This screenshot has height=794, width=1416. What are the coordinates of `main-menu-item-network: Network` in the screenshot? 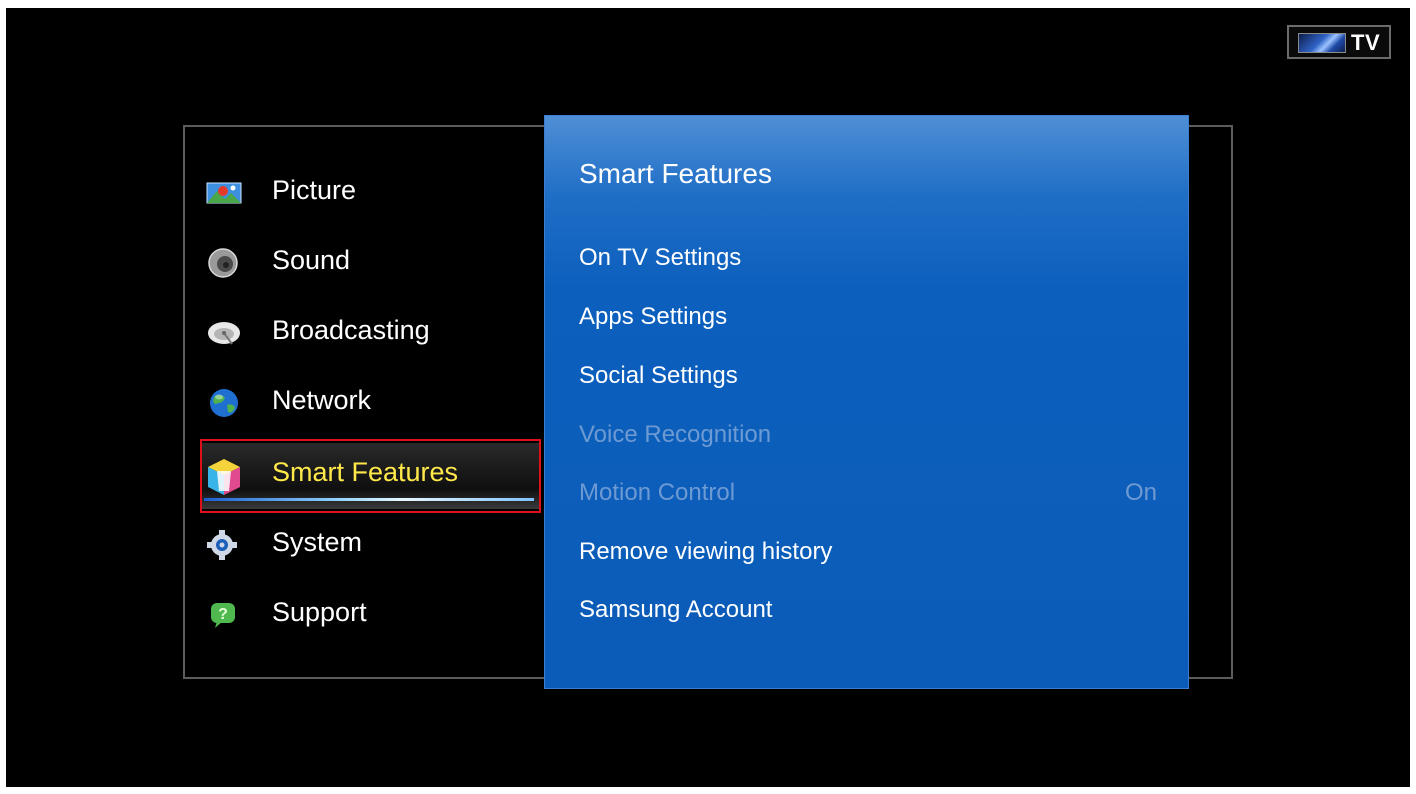 It's located at (370, 403).